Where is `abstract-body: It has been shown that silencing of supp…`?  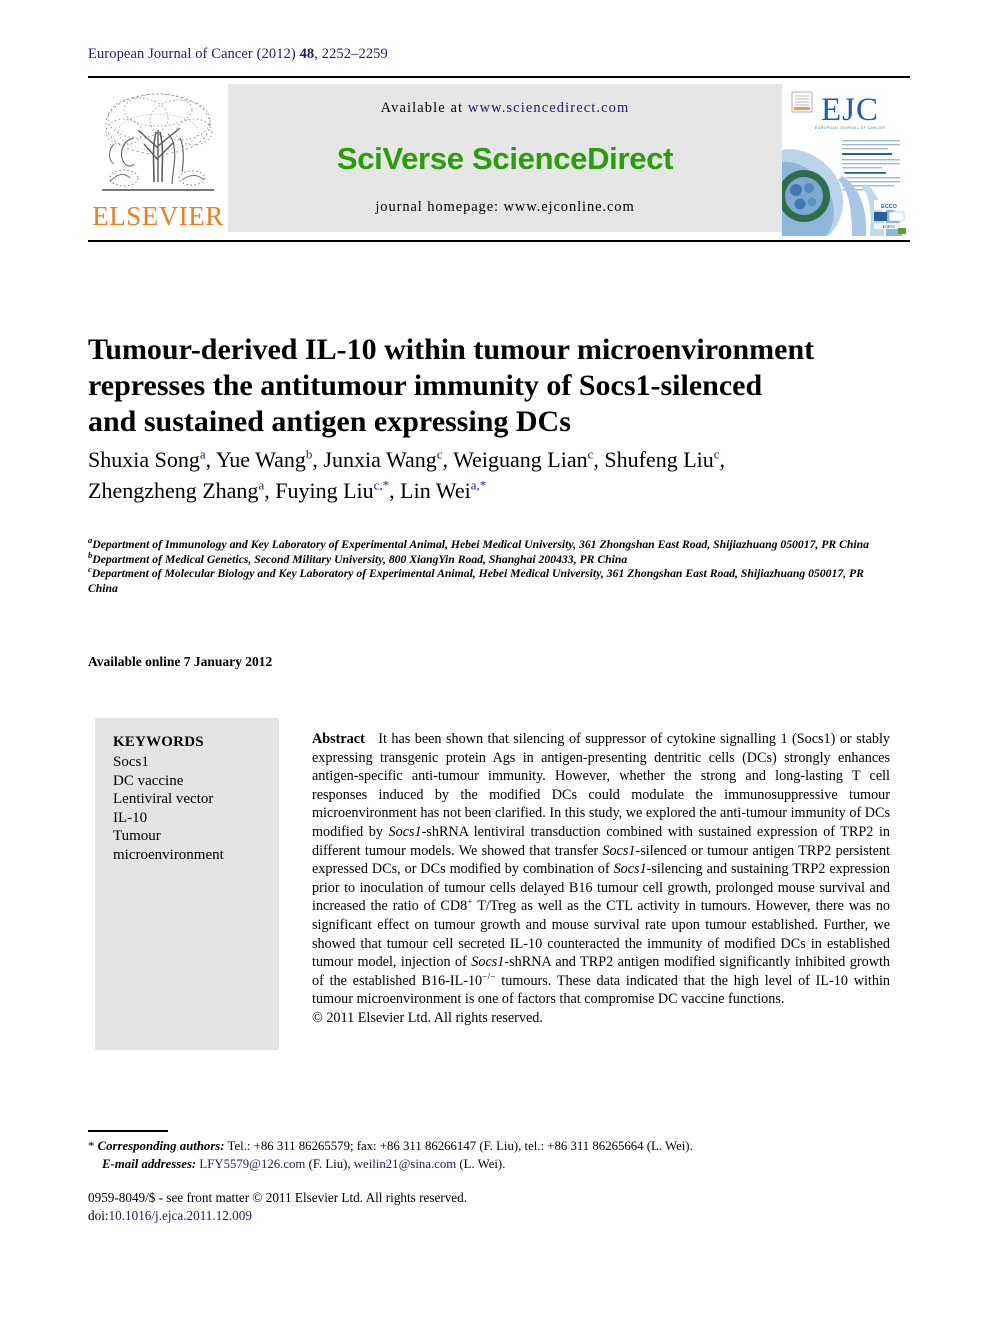
abstract-body: It has been shown that silencing of supp… is located at coordinates (601, 869).